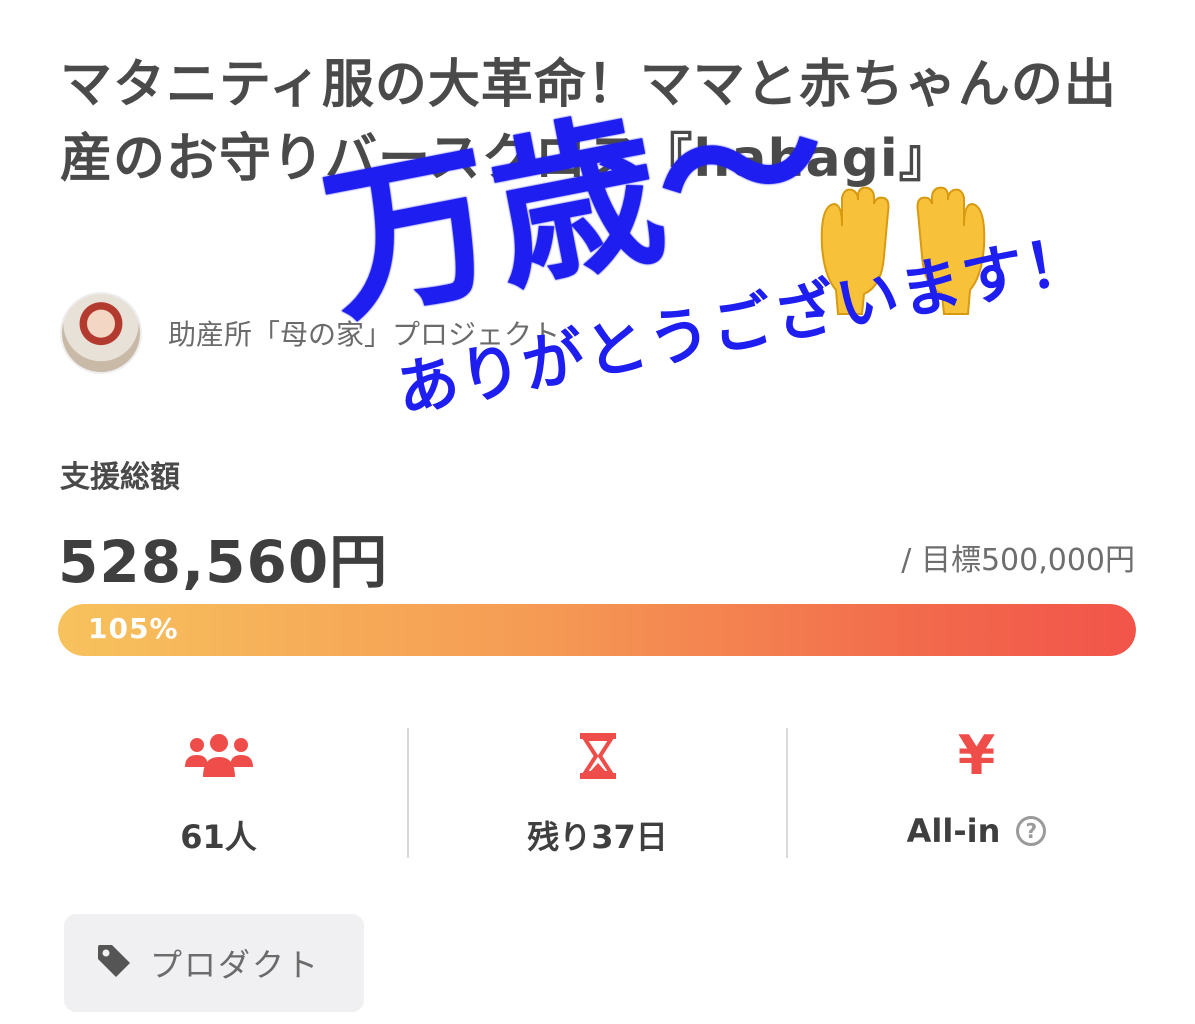 The image size is (1195, 1024). Describe the element at coordinates (218, 793) in the screenshot. I see `stat-supporters: 61人` at that location.